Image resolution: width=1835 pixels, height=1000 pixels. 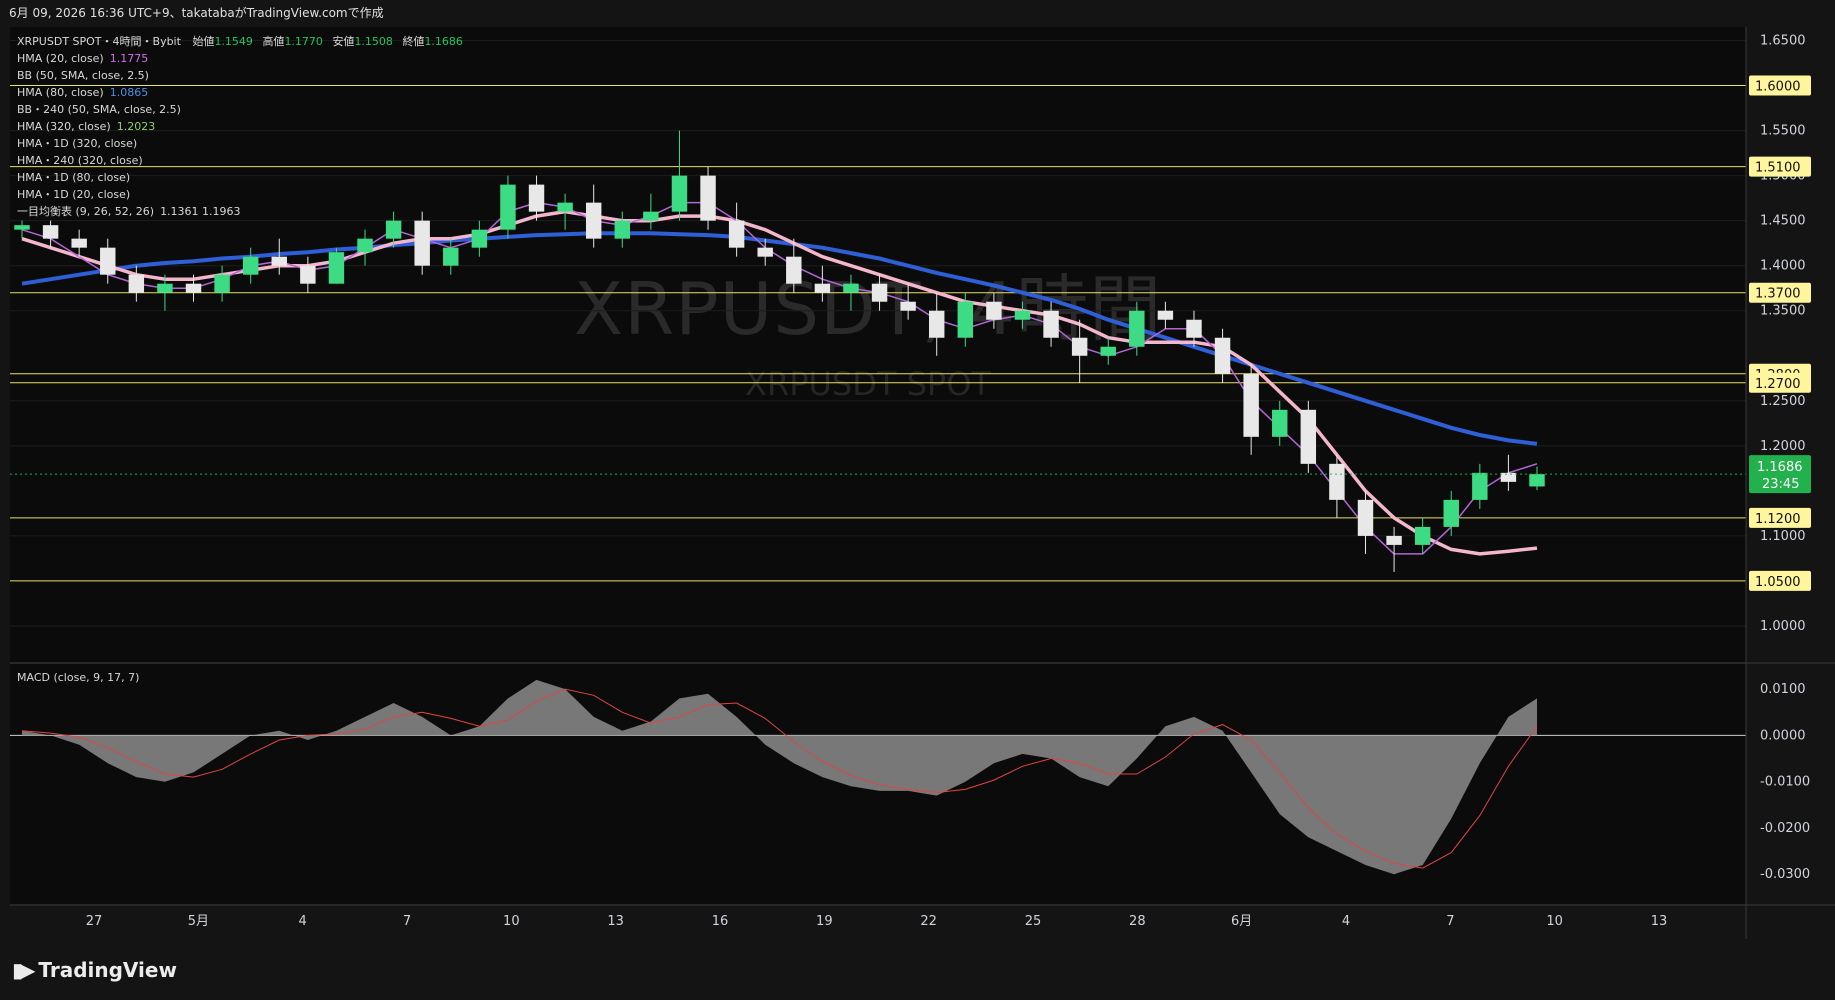 What do you see at coordinates (373, 41) in the screenshot?
I see `low-value: 1.1508` at bounding box center [373, 41].